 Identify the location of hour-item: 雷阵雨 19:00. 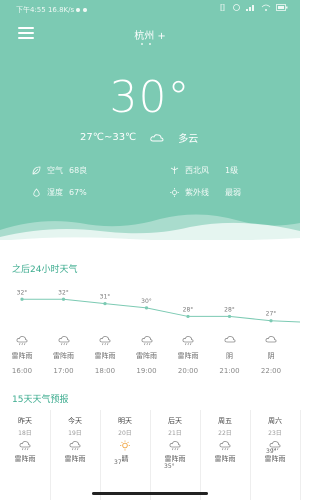
(147, 355).